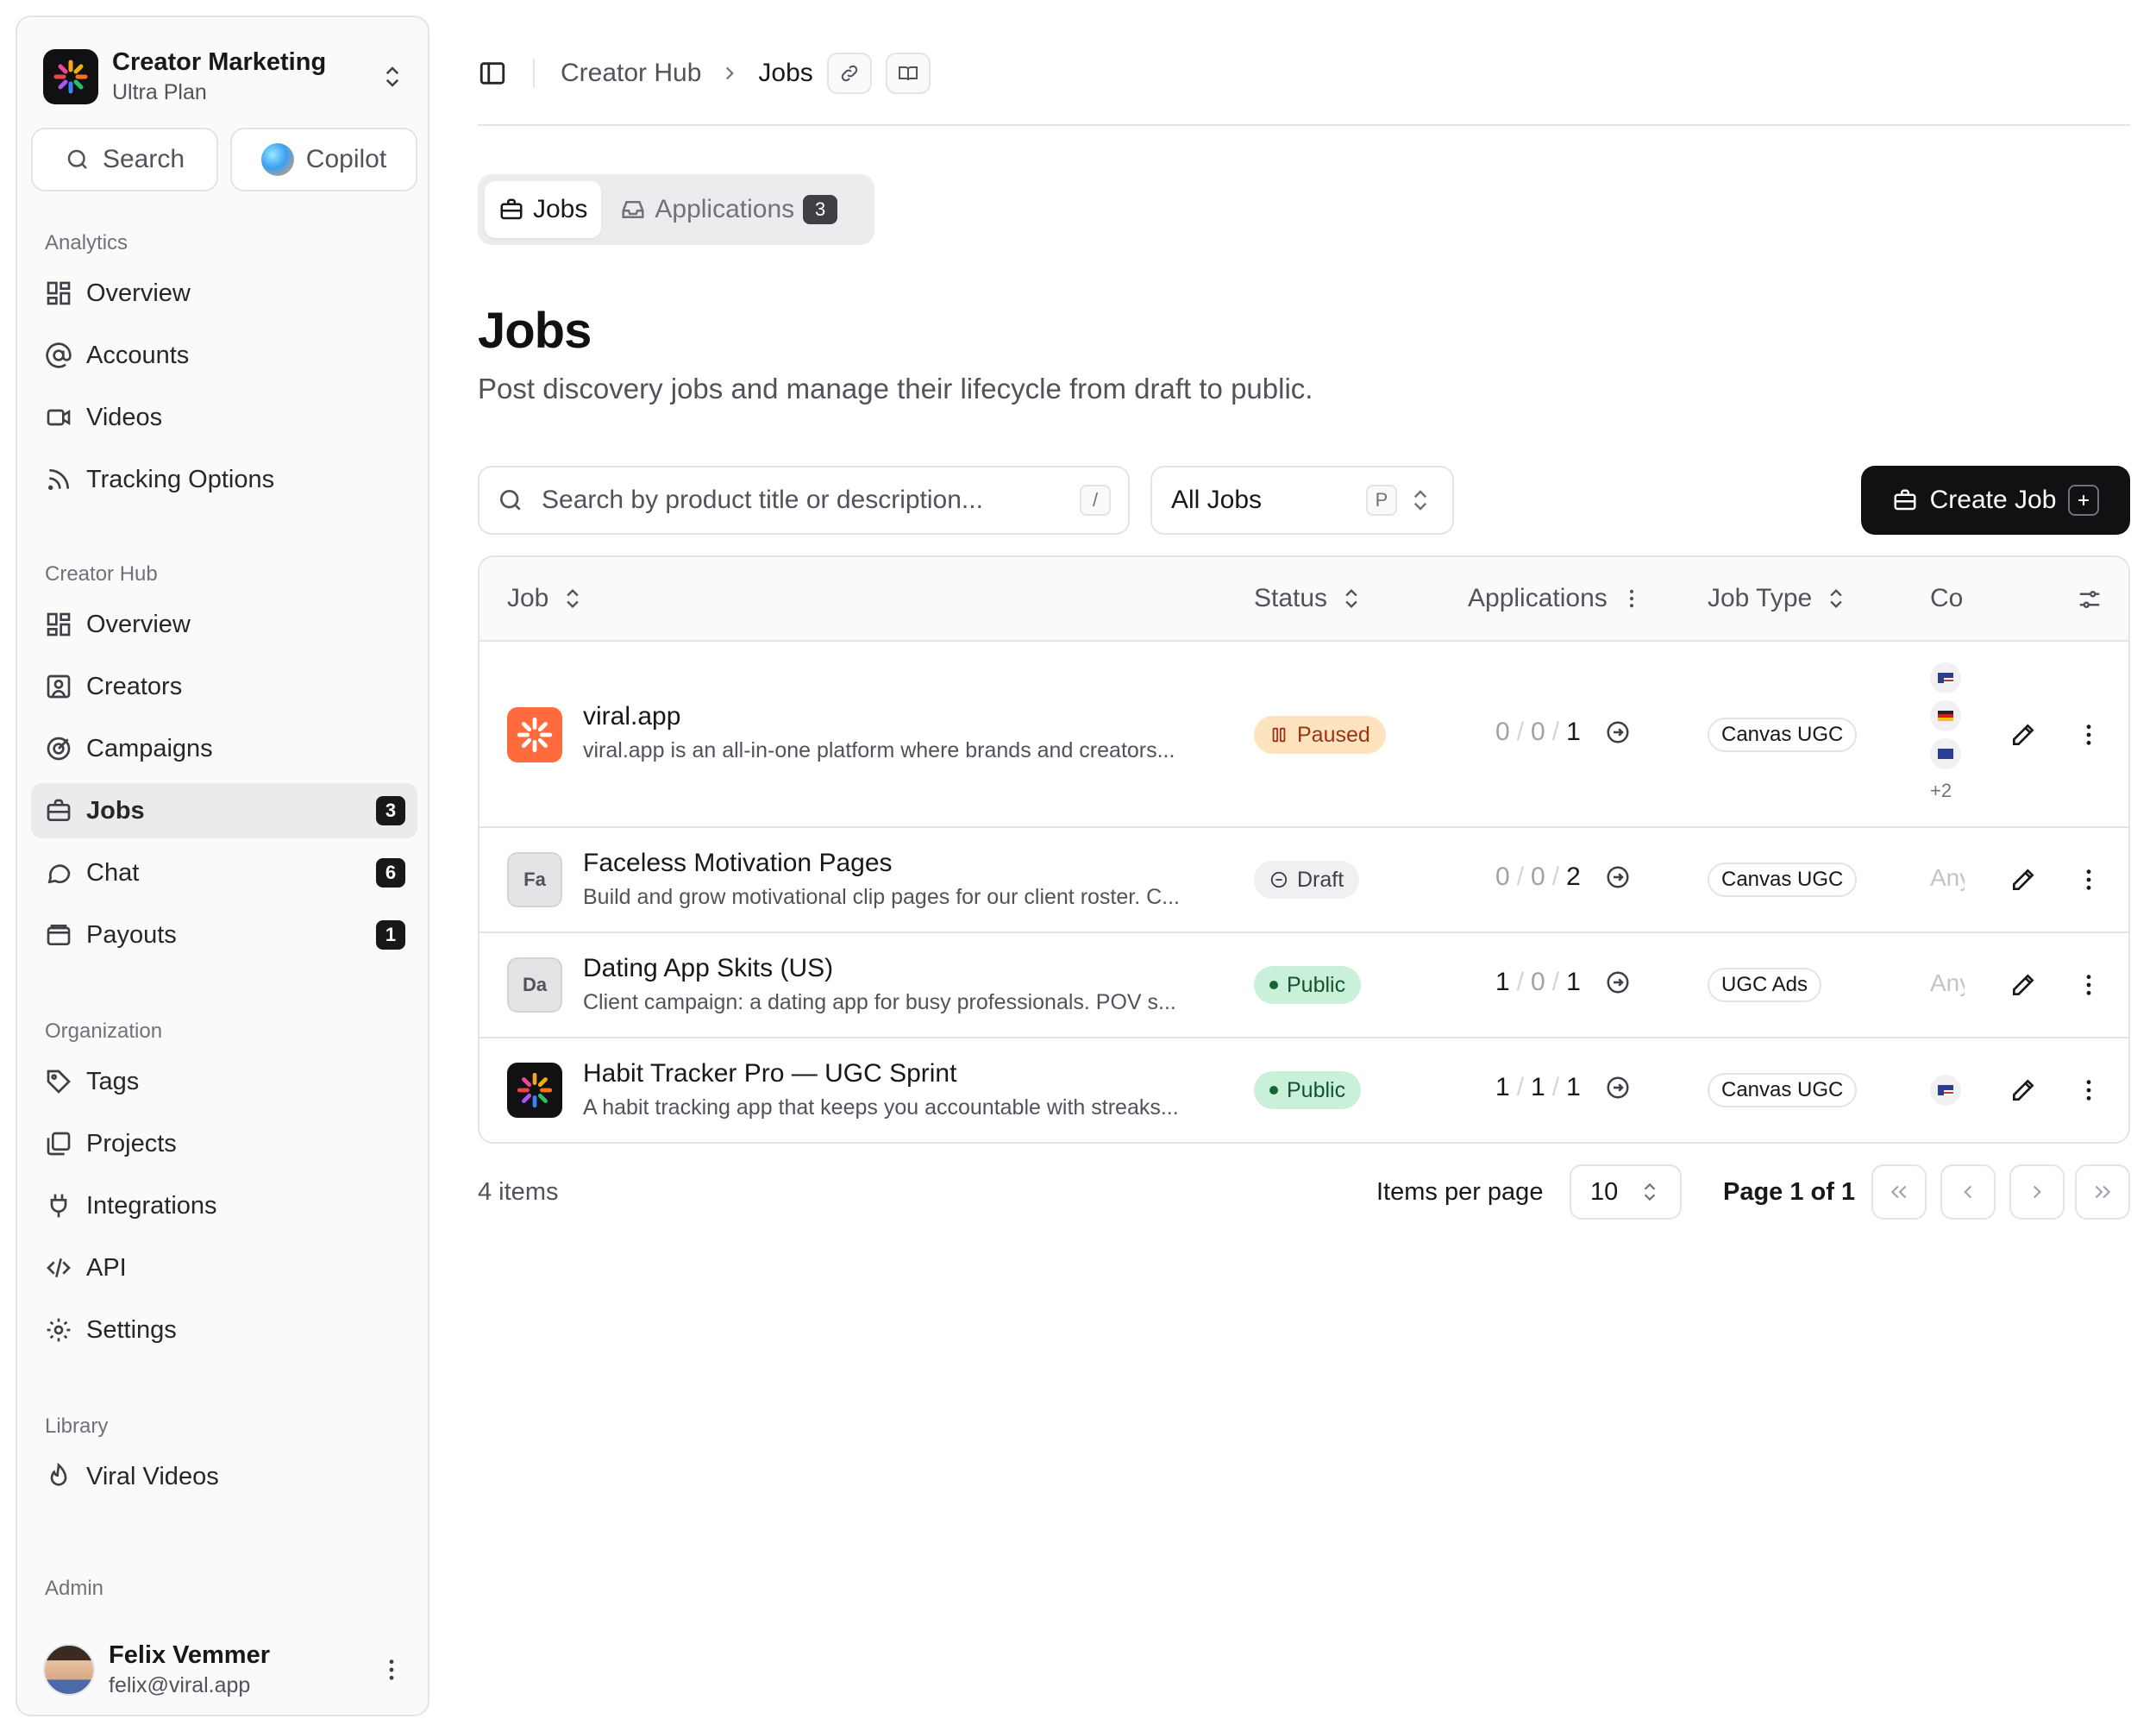  Describe the element at coordinates (1538, 598) in the screenshot. I see `column-label: Applications` at that location.